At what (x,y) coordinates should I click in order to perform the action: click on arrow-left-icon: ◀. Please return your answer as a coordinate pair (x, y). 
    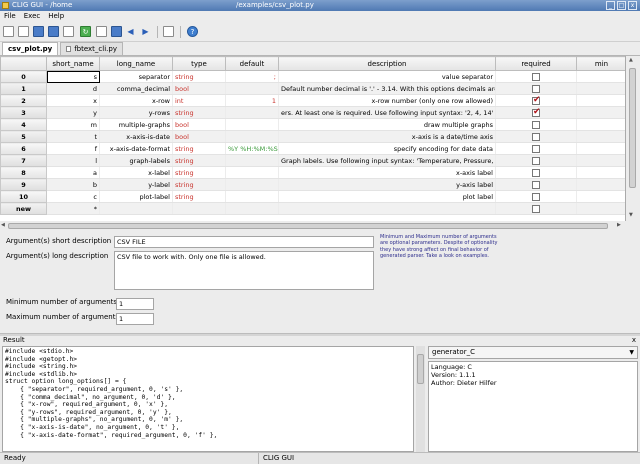
    Looking at the image, I should click on (130, 31).